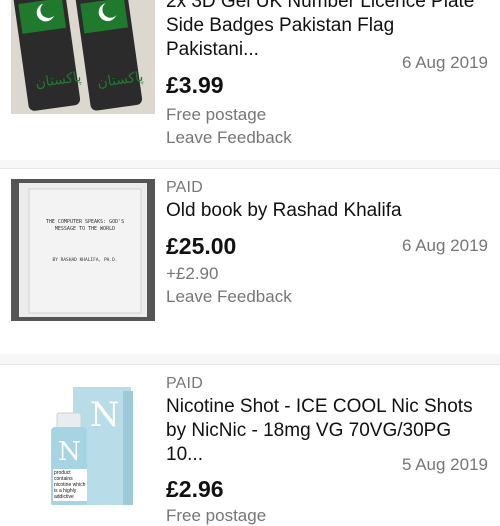 This screenshot has width=500, height=526. What do you see at coordinates (320, 6) in the screenshot?
I see `item-title-line: 2x 3D Gel UK Number Licence Plate` at bounding box center [320, 6].